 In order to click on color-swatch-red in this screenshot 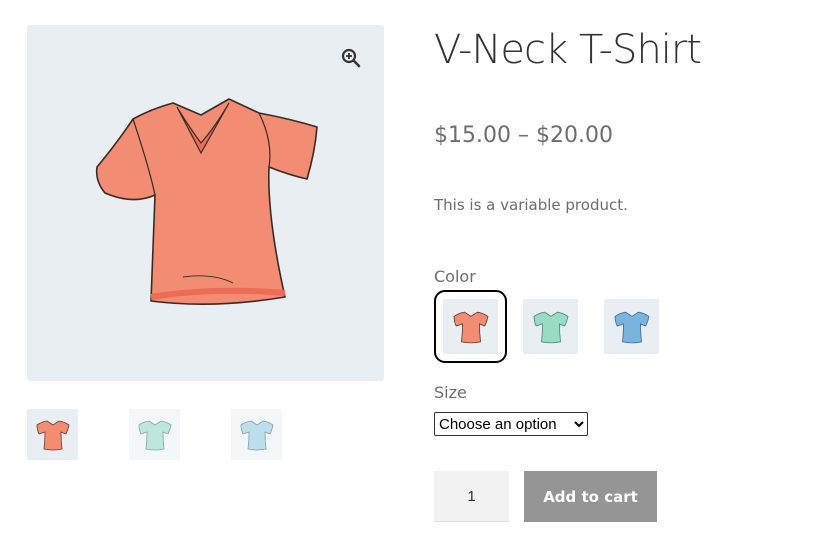, I will do `click(470, 326)`.